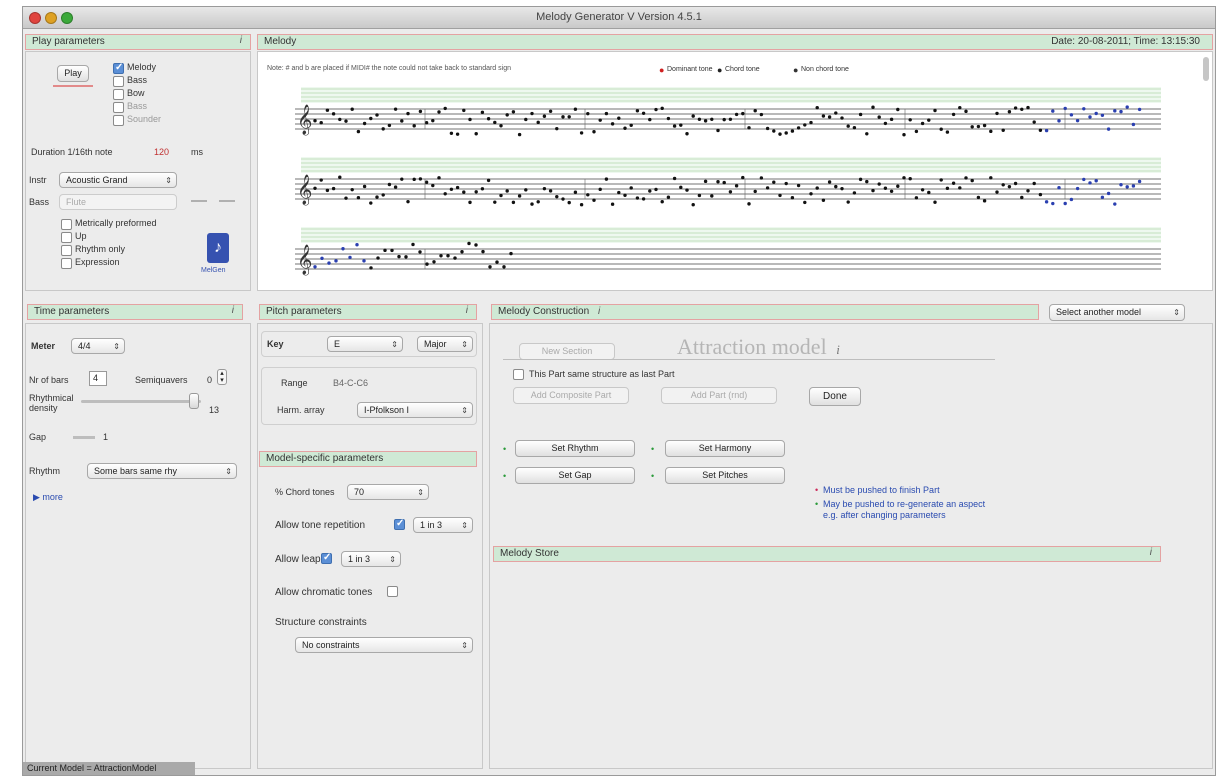  What do you see at coordinates (881, 490) in the screenshot?
I see `legend-must-text: Must be pushed to finish Part` at bounding box center [881, 490].